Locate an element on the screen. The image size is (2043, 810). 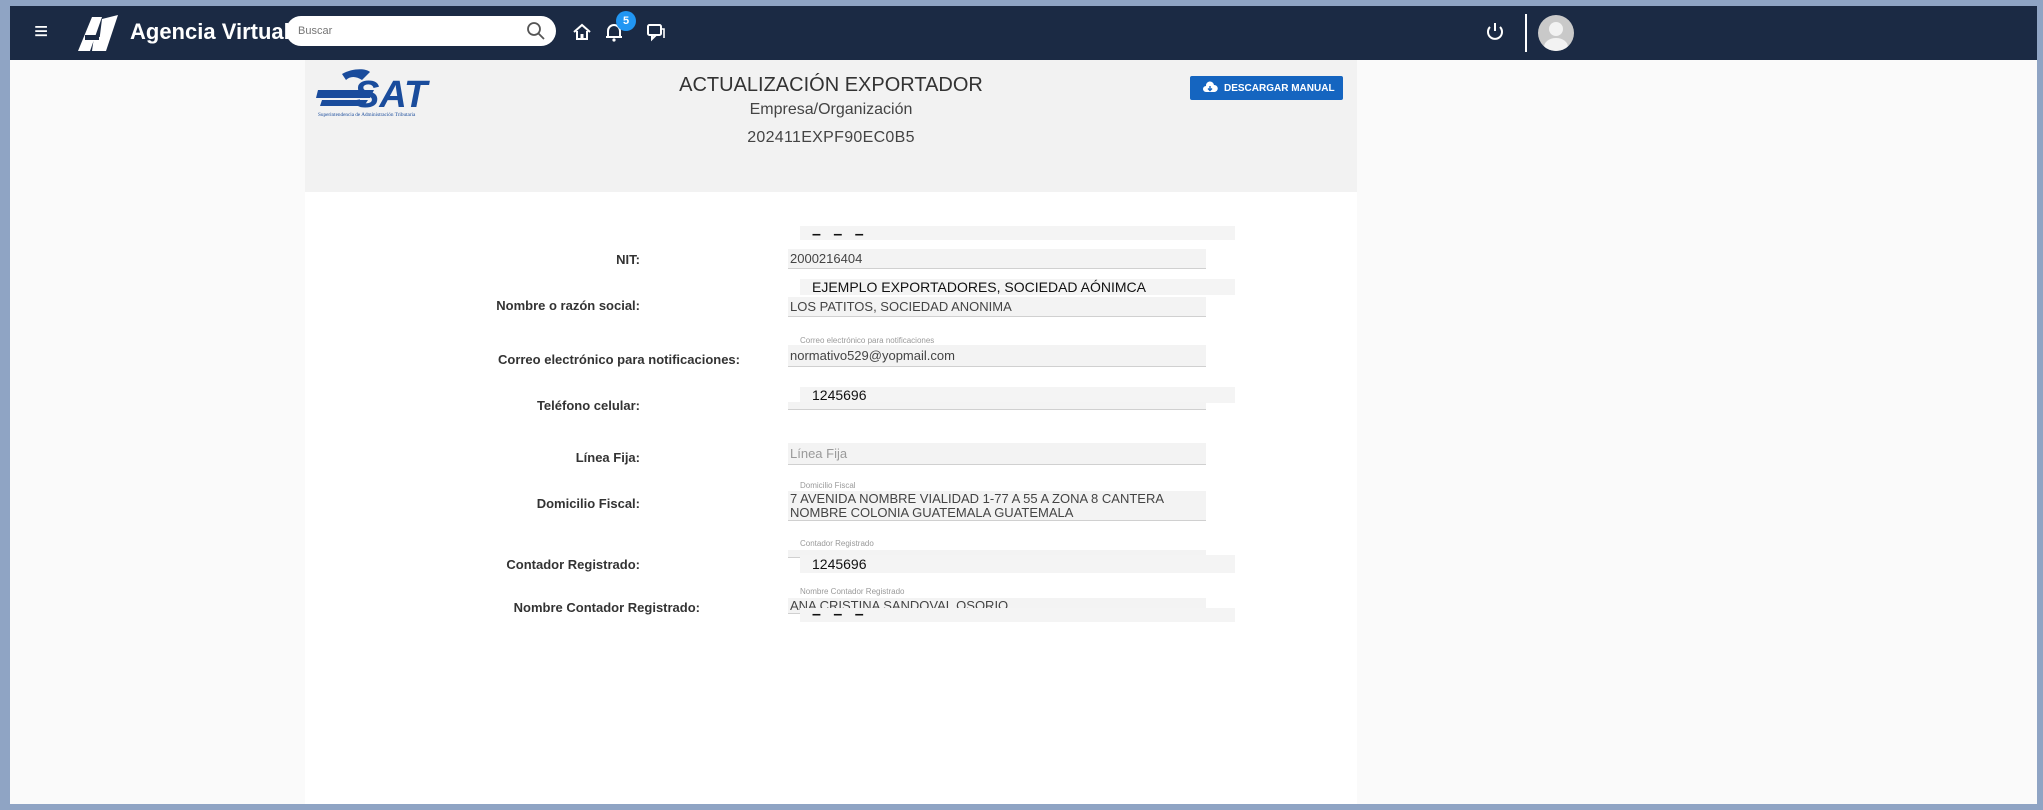
domicilio-line-2: NOMBRE COLONIA GUATEMALA GUATEMALA is located at coordinates (932, 512).